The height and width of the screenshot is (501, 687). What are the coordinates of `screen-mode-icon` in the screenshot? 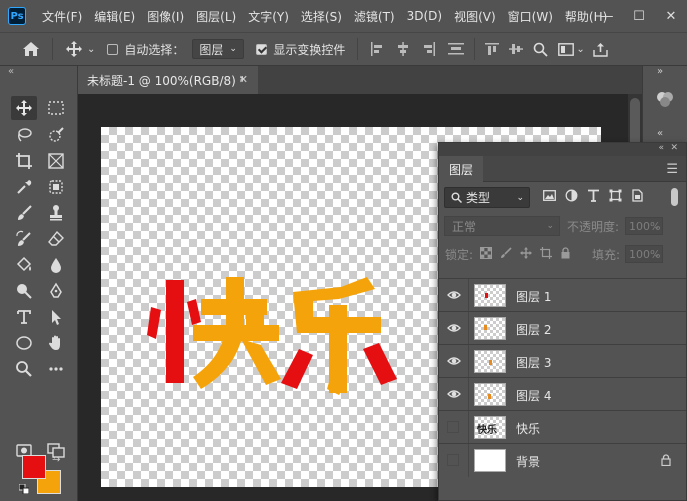 It's located at (56, 450).